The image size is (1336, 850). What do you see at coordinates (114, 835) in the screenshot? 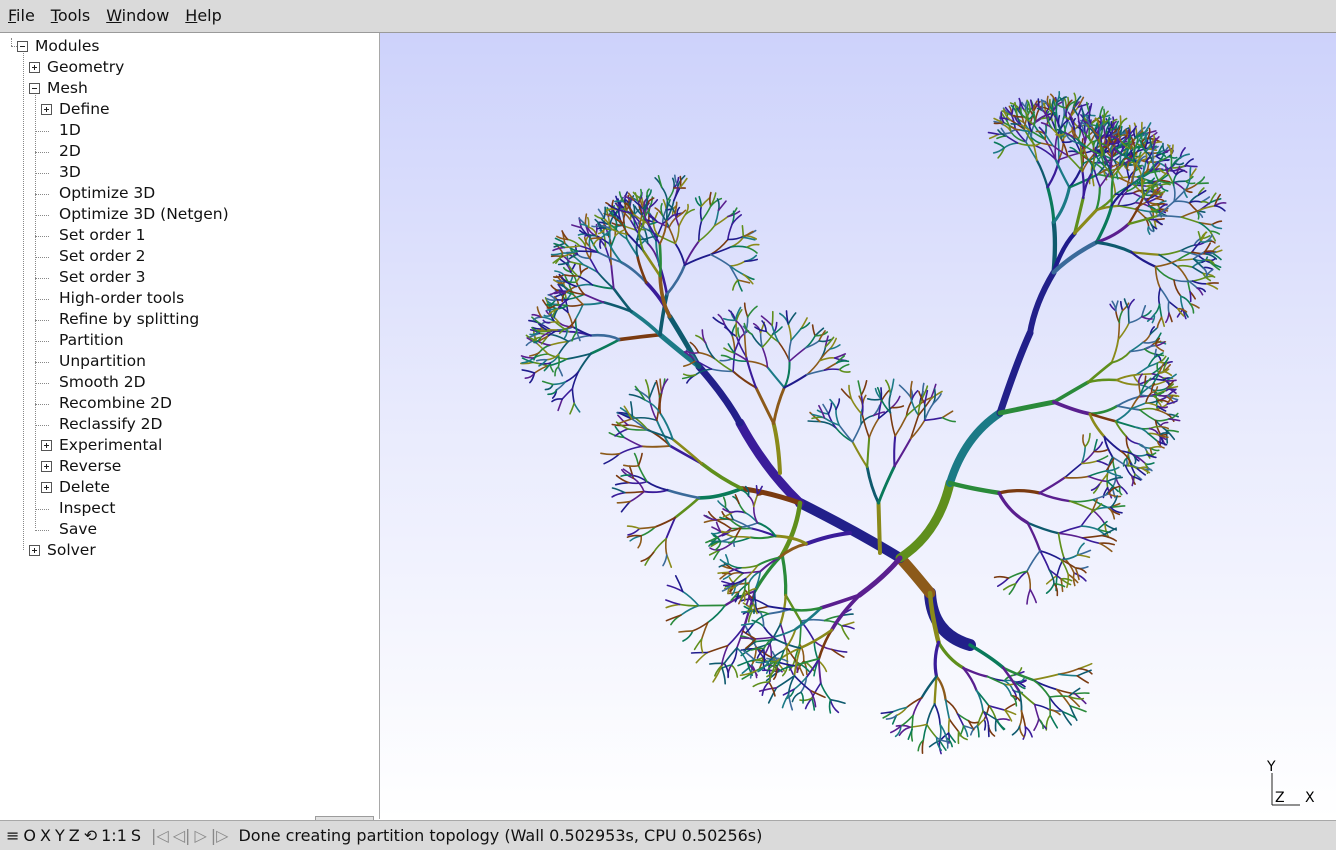
I see `scale-button: 1:1` at bounding box center [114, 835].